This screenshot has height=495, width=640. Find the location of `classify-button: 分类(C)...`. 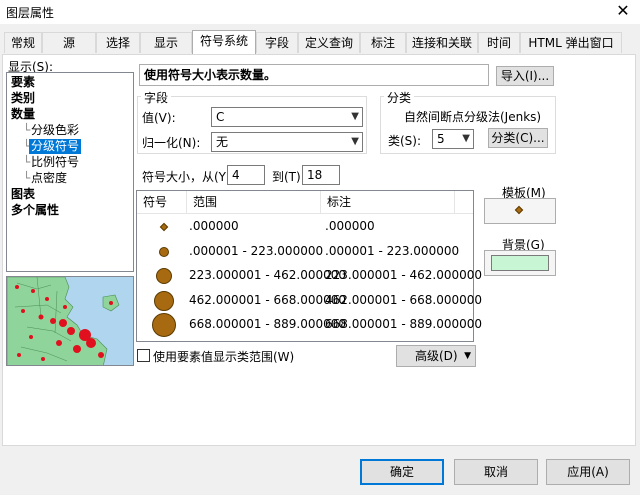

classify-button: 分类(C)... is located at coordinates (518, 138).